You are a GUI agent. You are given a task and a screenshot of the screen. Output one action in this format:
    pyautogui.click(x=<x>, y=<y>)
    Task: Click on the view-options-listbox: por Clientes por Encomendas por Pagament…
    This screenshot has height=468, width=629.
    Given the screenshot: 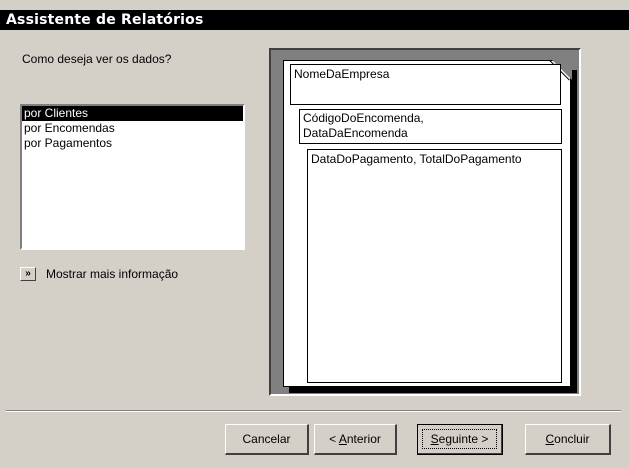 What is the action you would take?
    pyautogui.click(x=132, y=177)
    